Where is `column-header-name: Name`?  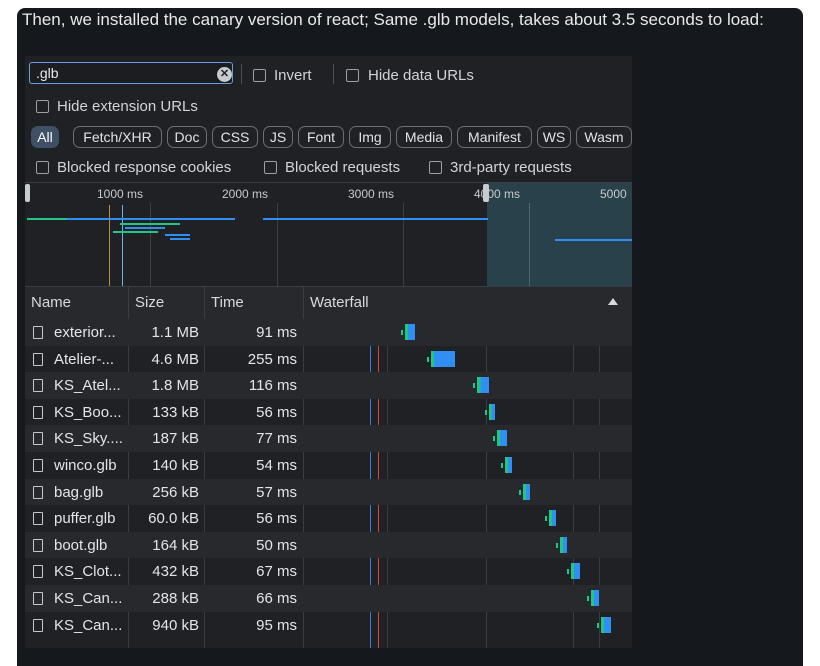
column-header-name: Name is located at coordinates (51, 302).